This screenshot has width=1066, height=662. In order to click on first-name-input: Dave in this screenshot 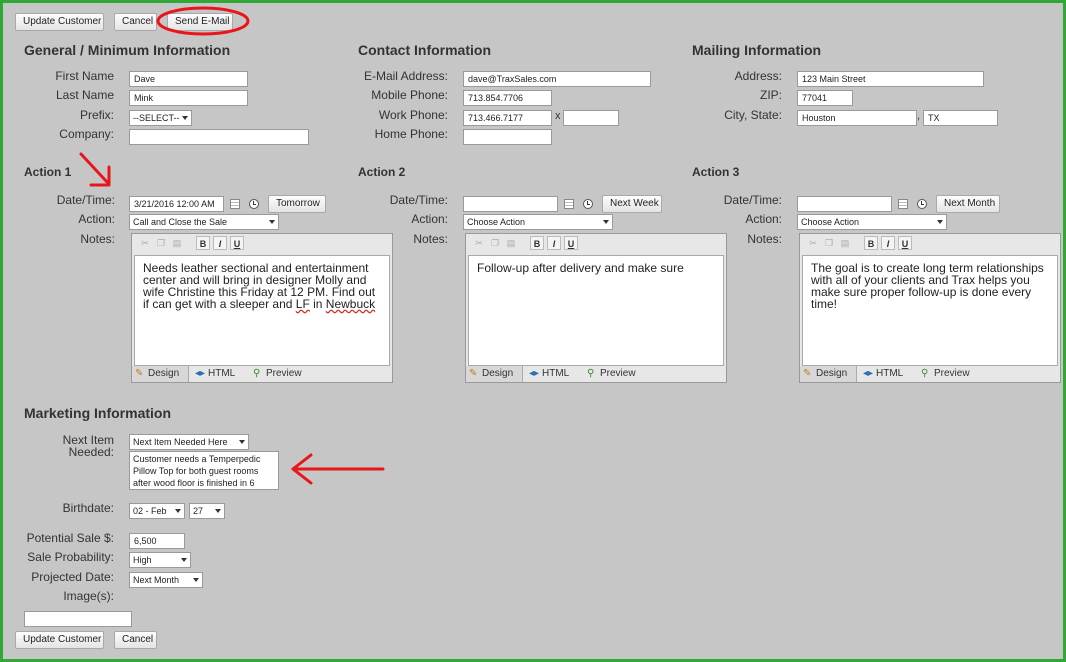, I will do `click(188, 79)`.